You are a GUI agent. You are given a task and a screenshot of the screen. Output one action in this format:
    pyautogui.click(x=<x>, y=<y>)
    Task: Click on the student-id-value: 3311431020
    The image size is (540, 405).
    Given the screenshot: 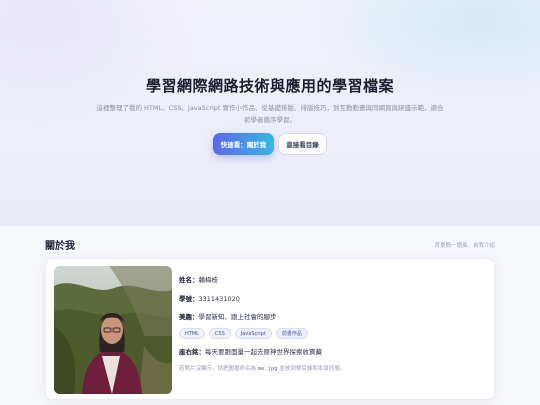 What is the action you would take?
    pyautogui.click(x=219, y=299)
    